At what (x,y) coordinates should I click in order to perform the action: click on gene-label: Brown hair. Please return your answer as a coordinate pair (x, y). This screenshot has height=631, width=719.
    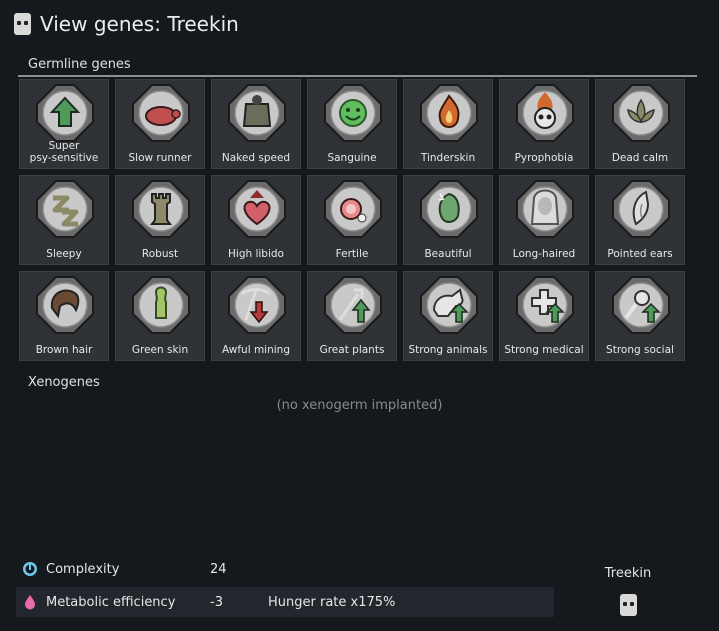
    Looking at the image, I should click on (64, 350).